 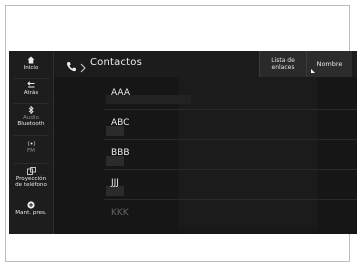 What do you see at coordinates (71, 66) in the screenshot?
I see `phone-icon` at bounding box center [71, 66].